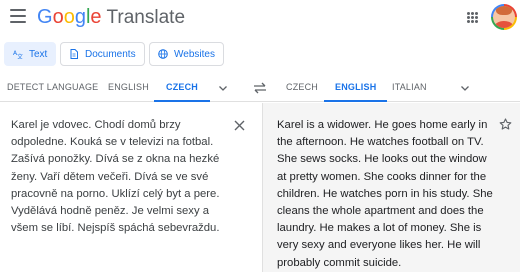 This screenshot has width=520, height=272. I want to click on document-icon, so click(74, 54).